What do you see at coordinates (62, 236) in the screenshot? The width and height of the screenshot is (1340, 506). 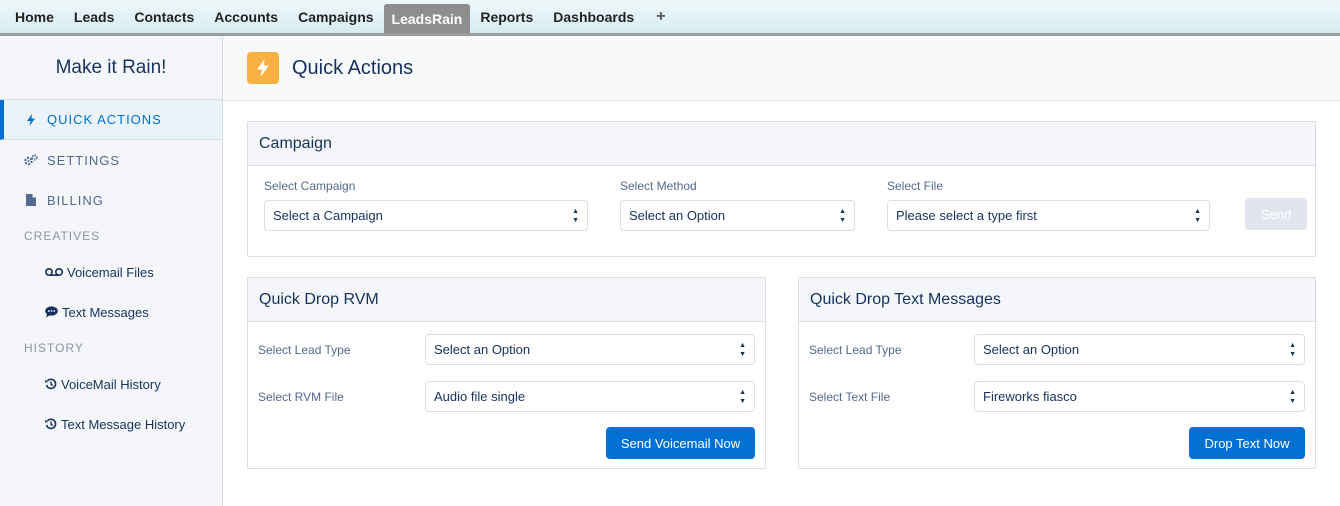 I see `creatives-section-label: CREATIVES` at bounding box center [62, 236].